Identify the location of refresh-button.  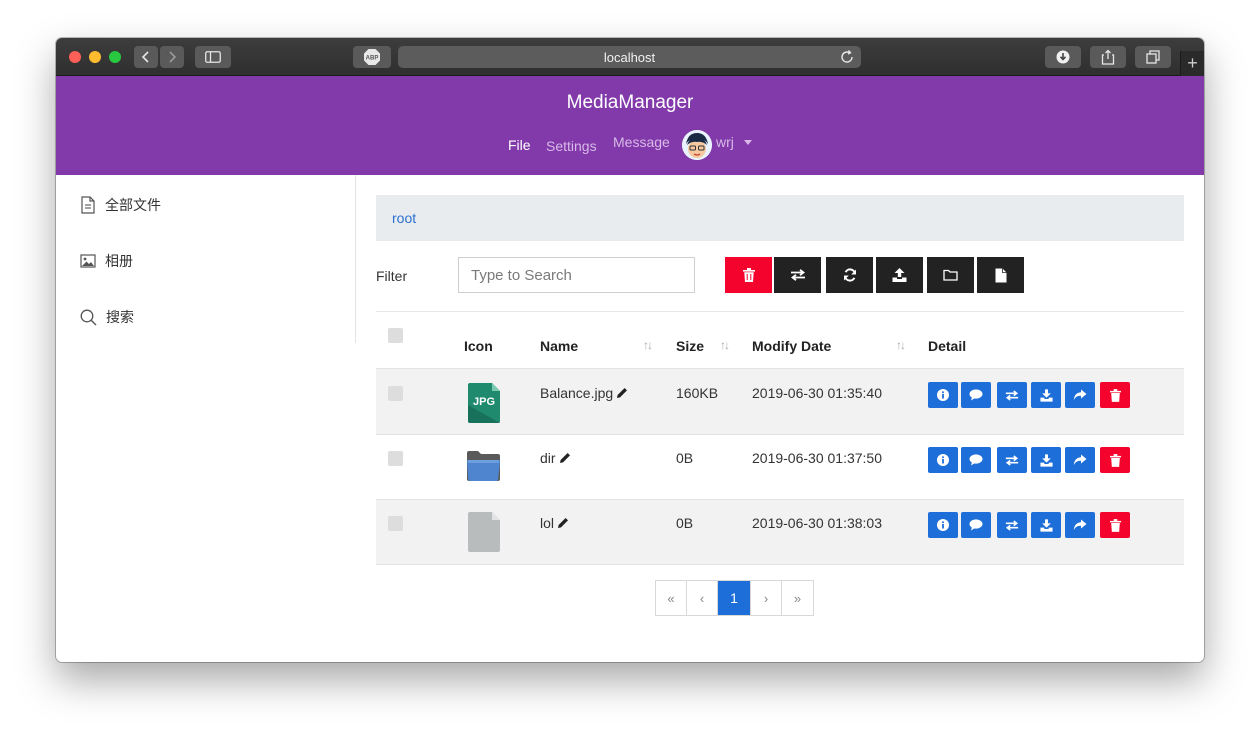
(849, 275).